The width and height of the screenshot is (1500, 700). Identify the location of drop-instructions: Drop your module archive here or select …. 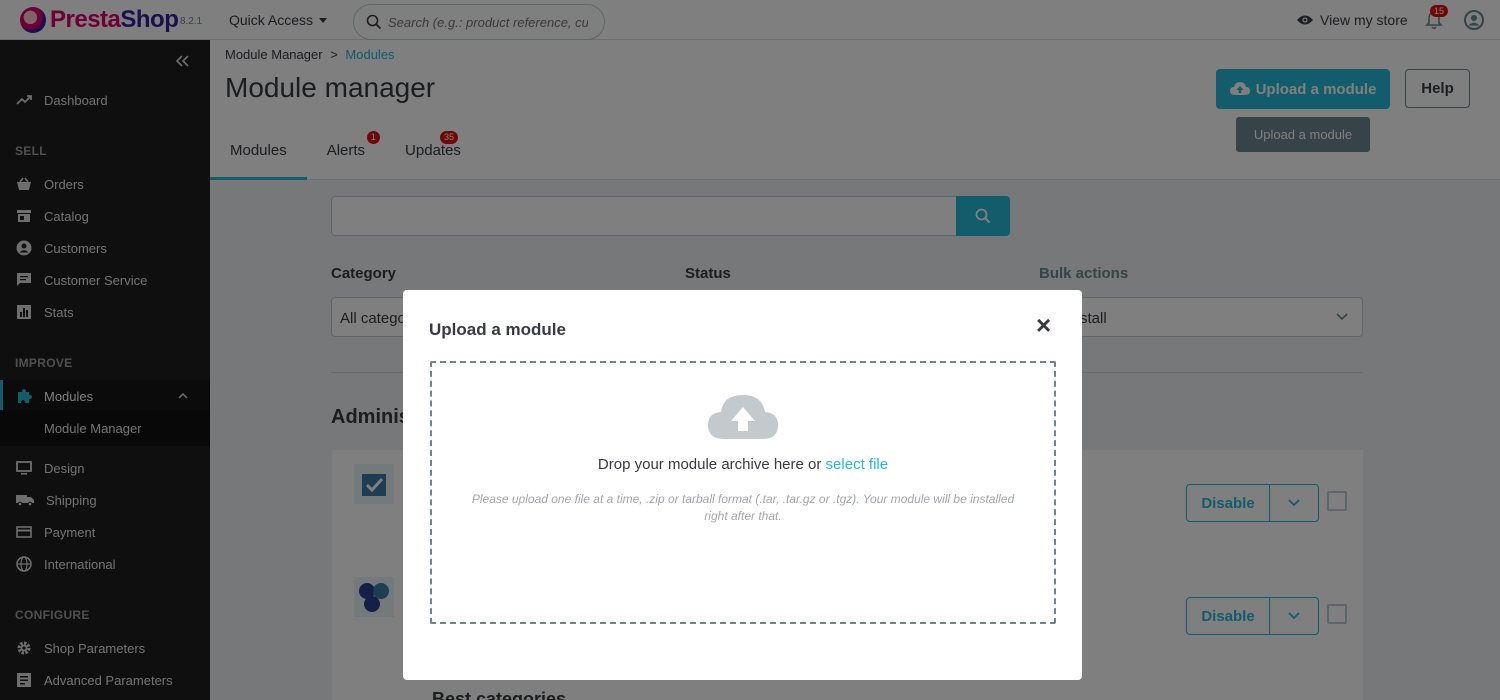
(743, 464).